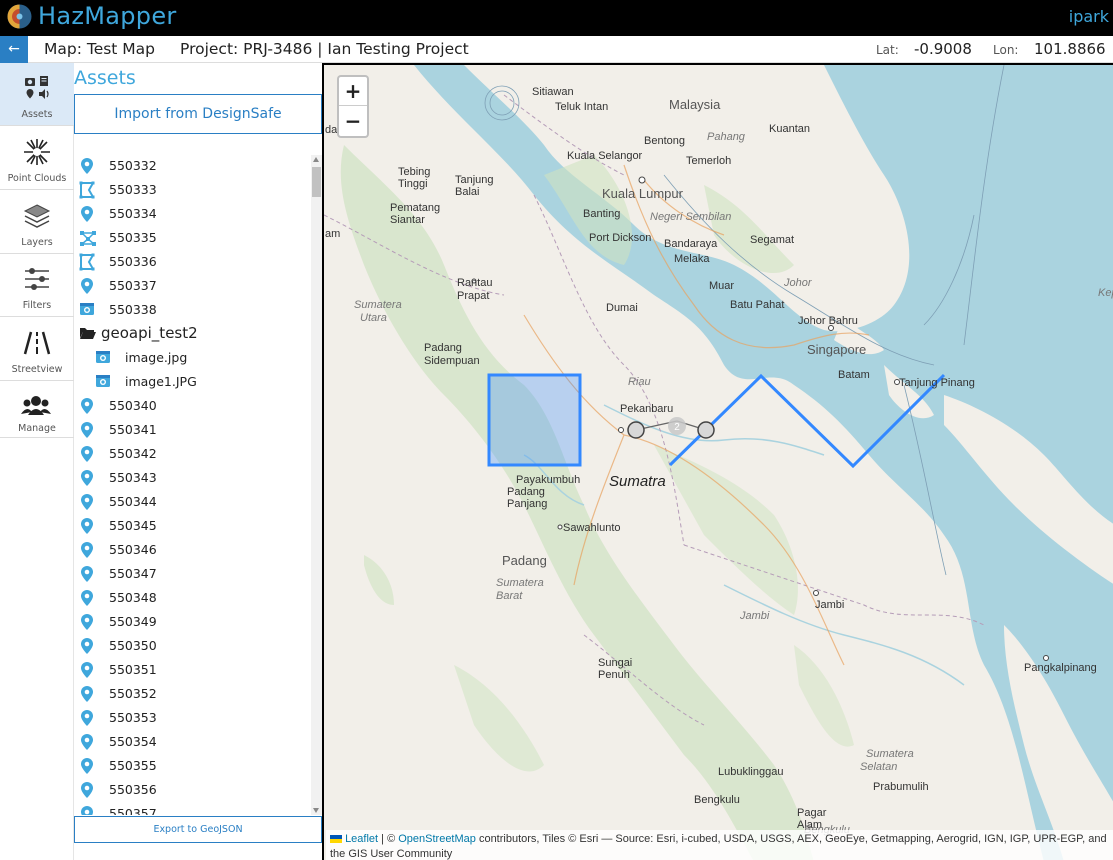 The height and width of the screenshot is (860, 1113). Describe the element at coordinates (509, 596) in the screenshot. I see `map-place-label: Barat` at that location.